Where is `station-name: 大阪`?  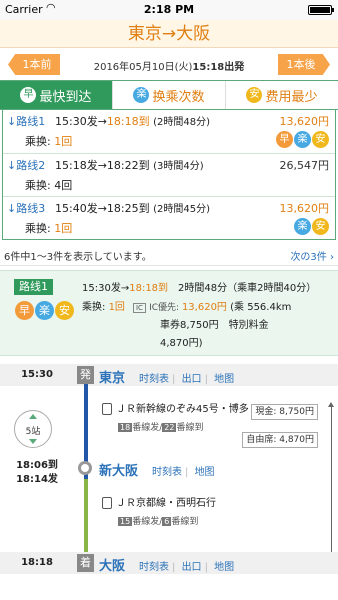 station-name: 大阪 is located at coordinates (112, 564).